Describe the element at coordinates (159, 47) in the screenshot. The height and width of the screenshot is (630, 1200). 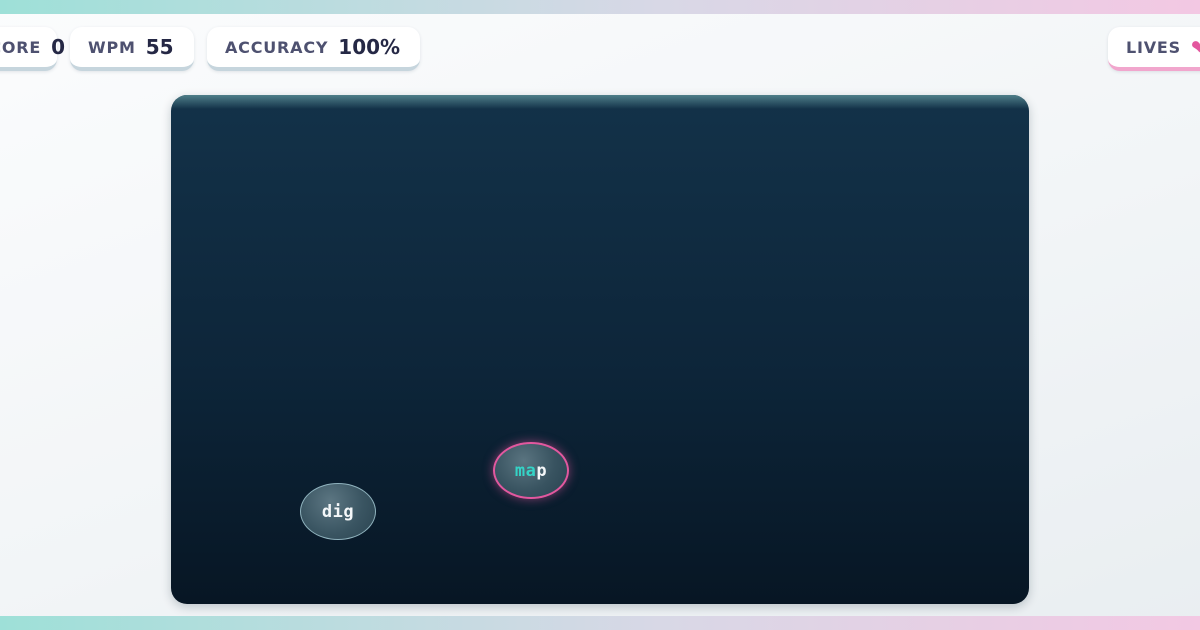
I see `wpm-value: 55` at that location.